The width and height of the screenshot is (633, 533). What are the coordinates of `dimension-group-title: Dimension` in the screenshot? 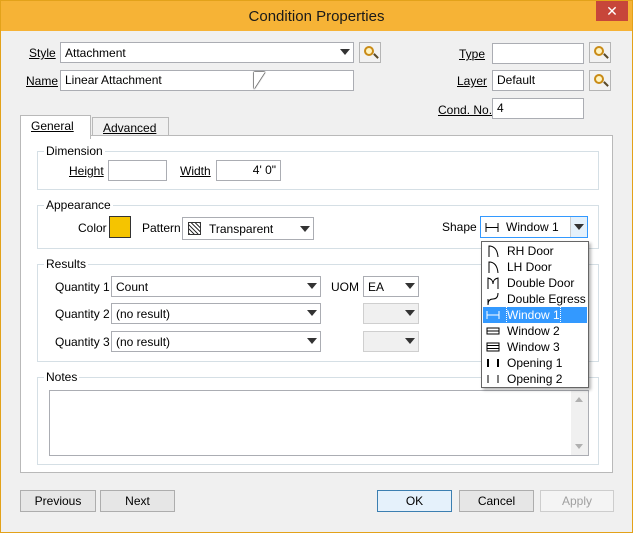 It's located at (74, 151).